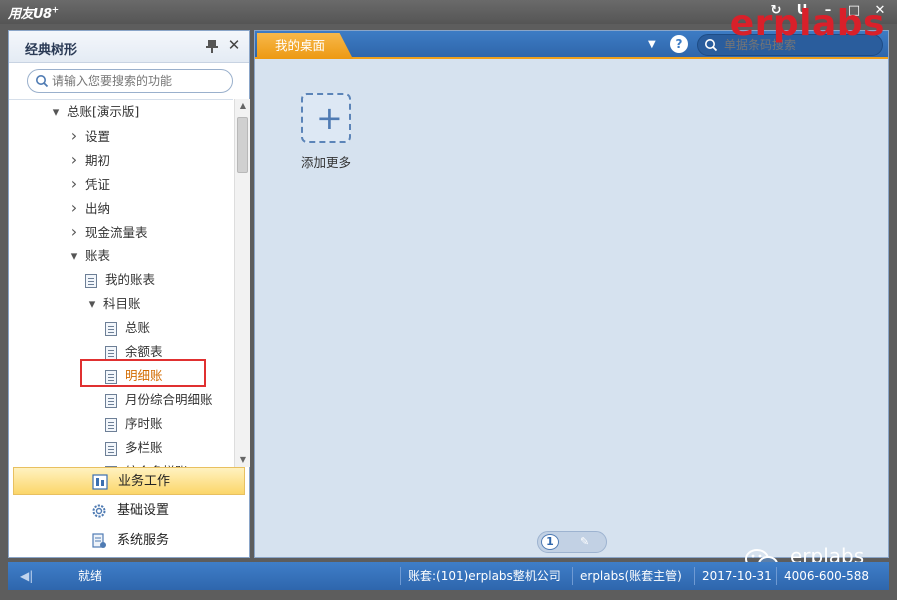 This screenshot has width=897, height=600. What do you see at coordinates (98, 255) in the screenshot?
I see `tree-item-label: 账表` at bounding box center [98, 255].